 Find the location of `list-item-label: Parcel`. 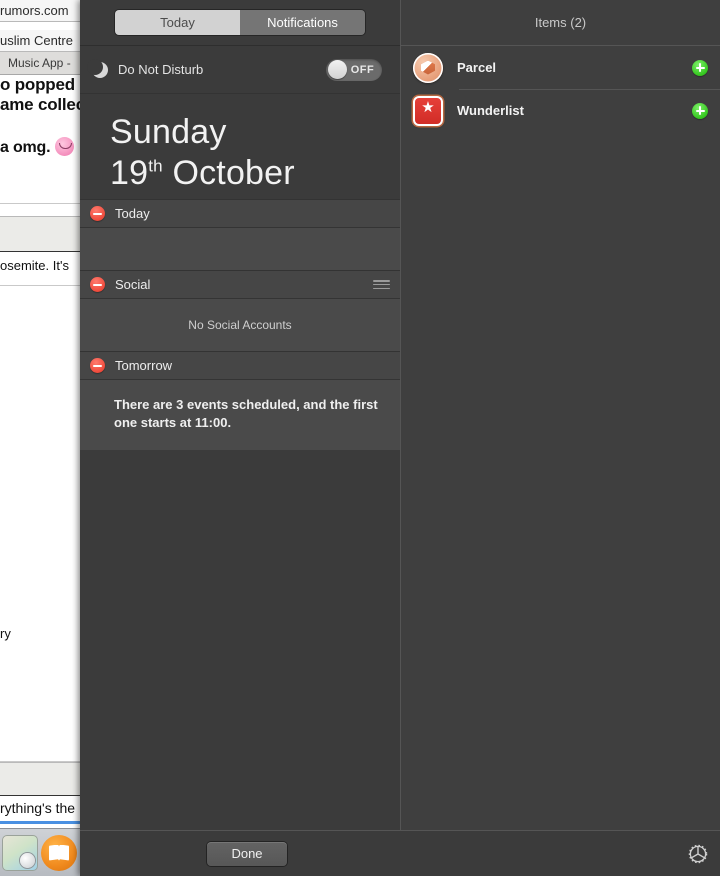

list-item-label: Parcel is located at coordinates (477, 67).